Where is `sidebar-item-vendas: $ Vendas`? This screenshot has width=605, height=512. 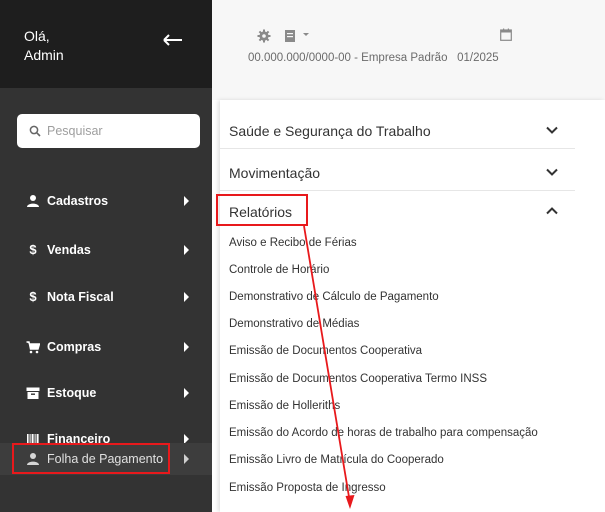
sidebar-item-vendas: $ Vendas is located at coordinates (106, 250).